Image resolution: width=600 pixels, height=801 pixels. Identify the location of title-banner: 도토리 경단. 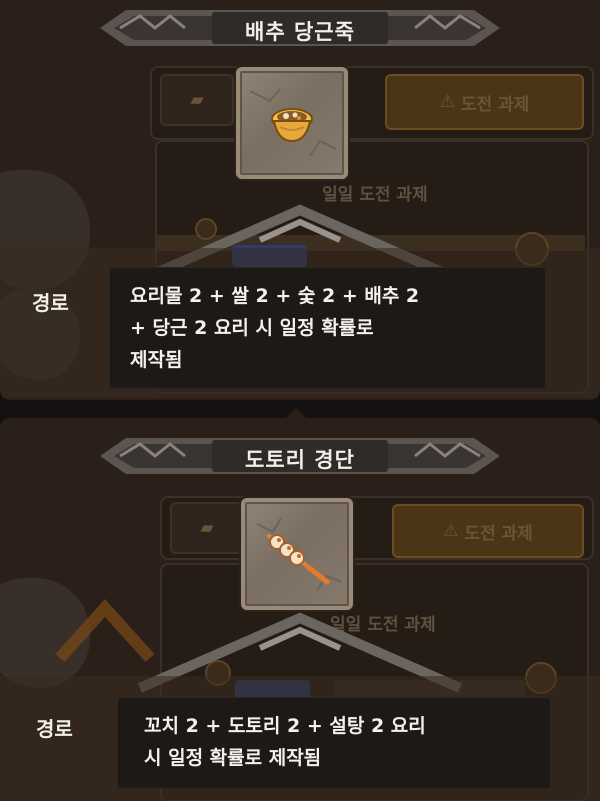
(300, 456).